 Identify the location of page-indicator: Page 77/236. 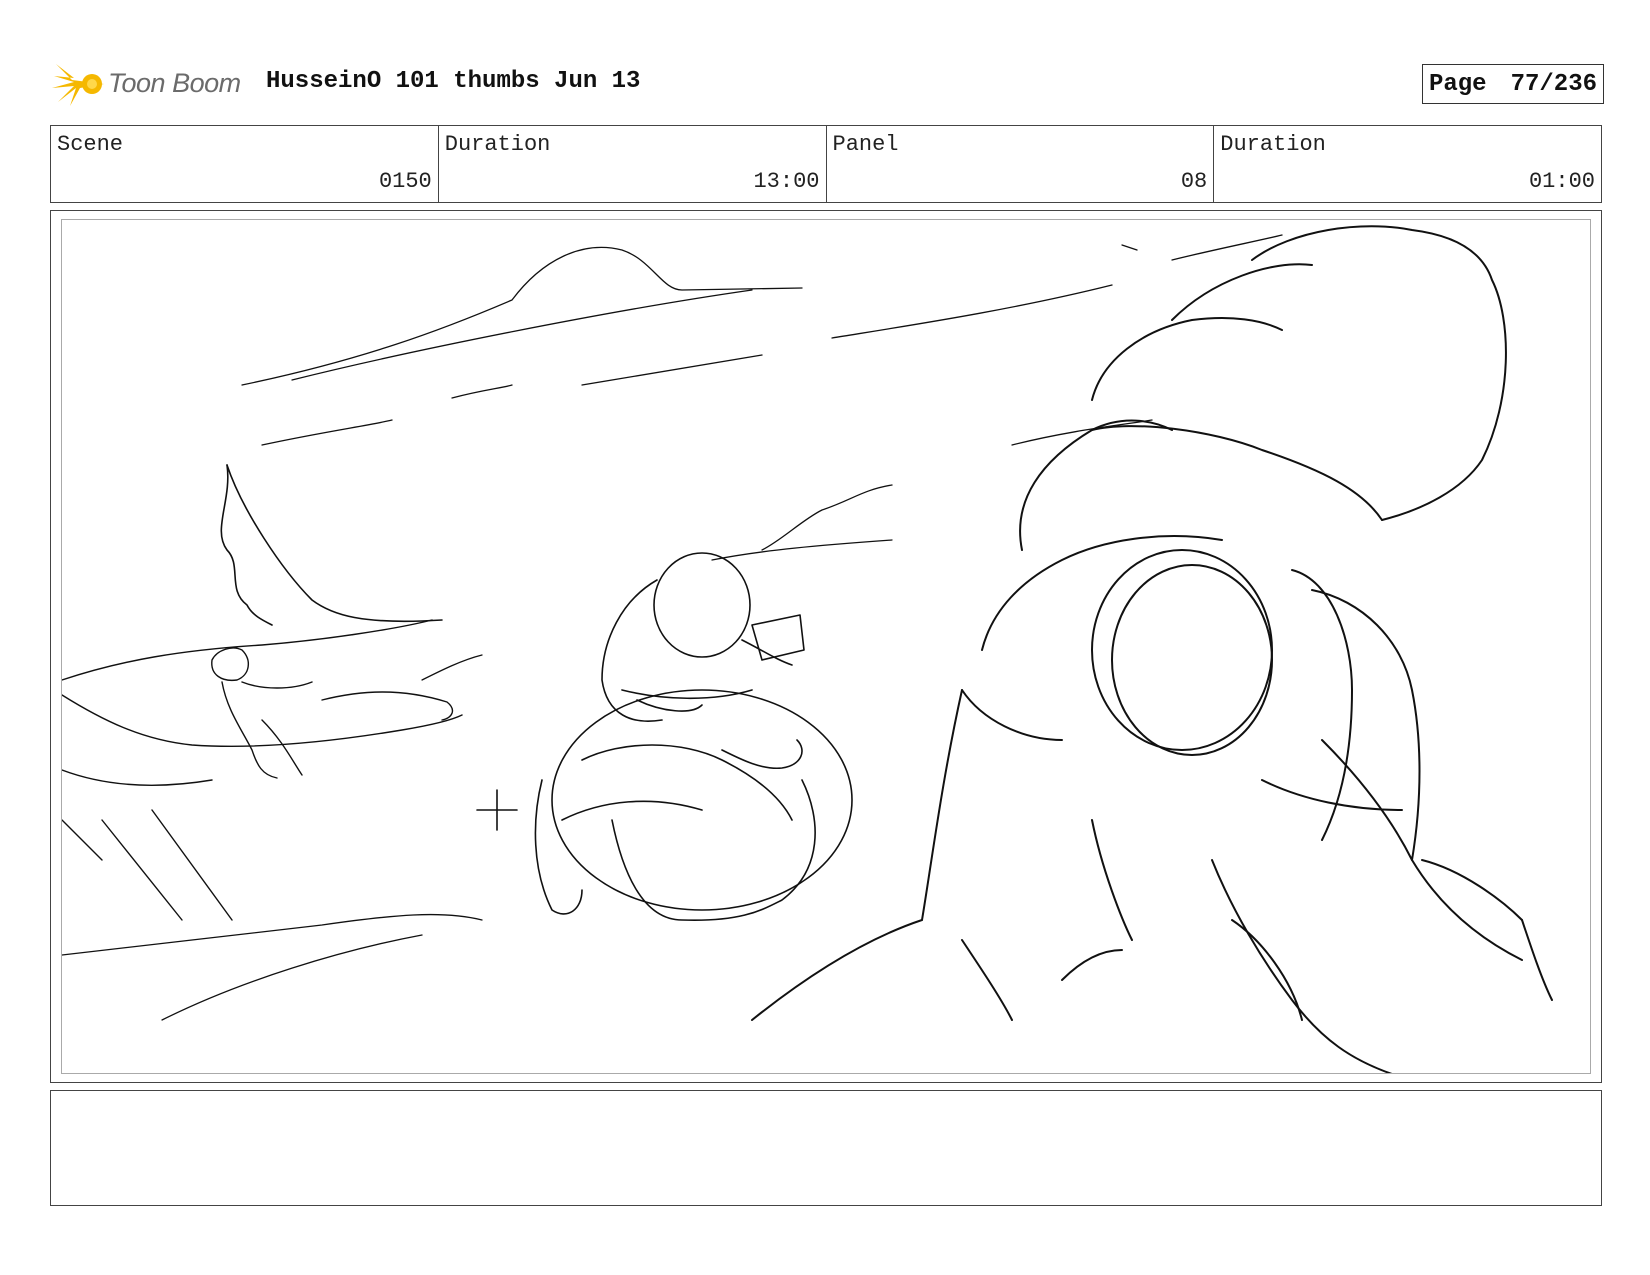
(1512, 84).